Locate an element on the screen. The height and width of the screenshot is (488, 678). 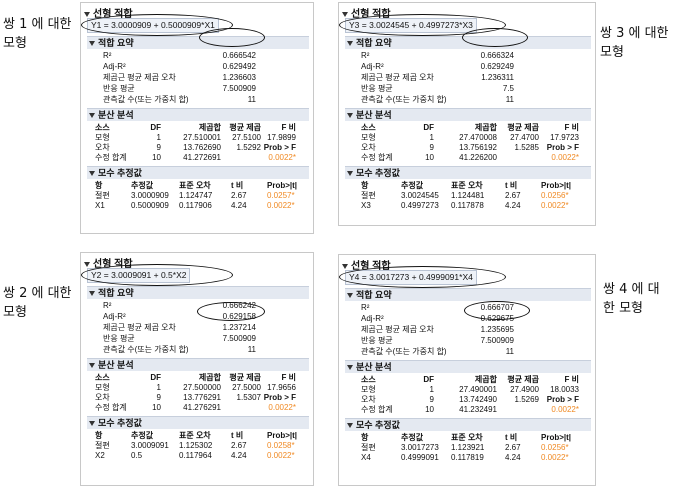
anova-column-header: 제곱합 is located at coordinates (209, 377).